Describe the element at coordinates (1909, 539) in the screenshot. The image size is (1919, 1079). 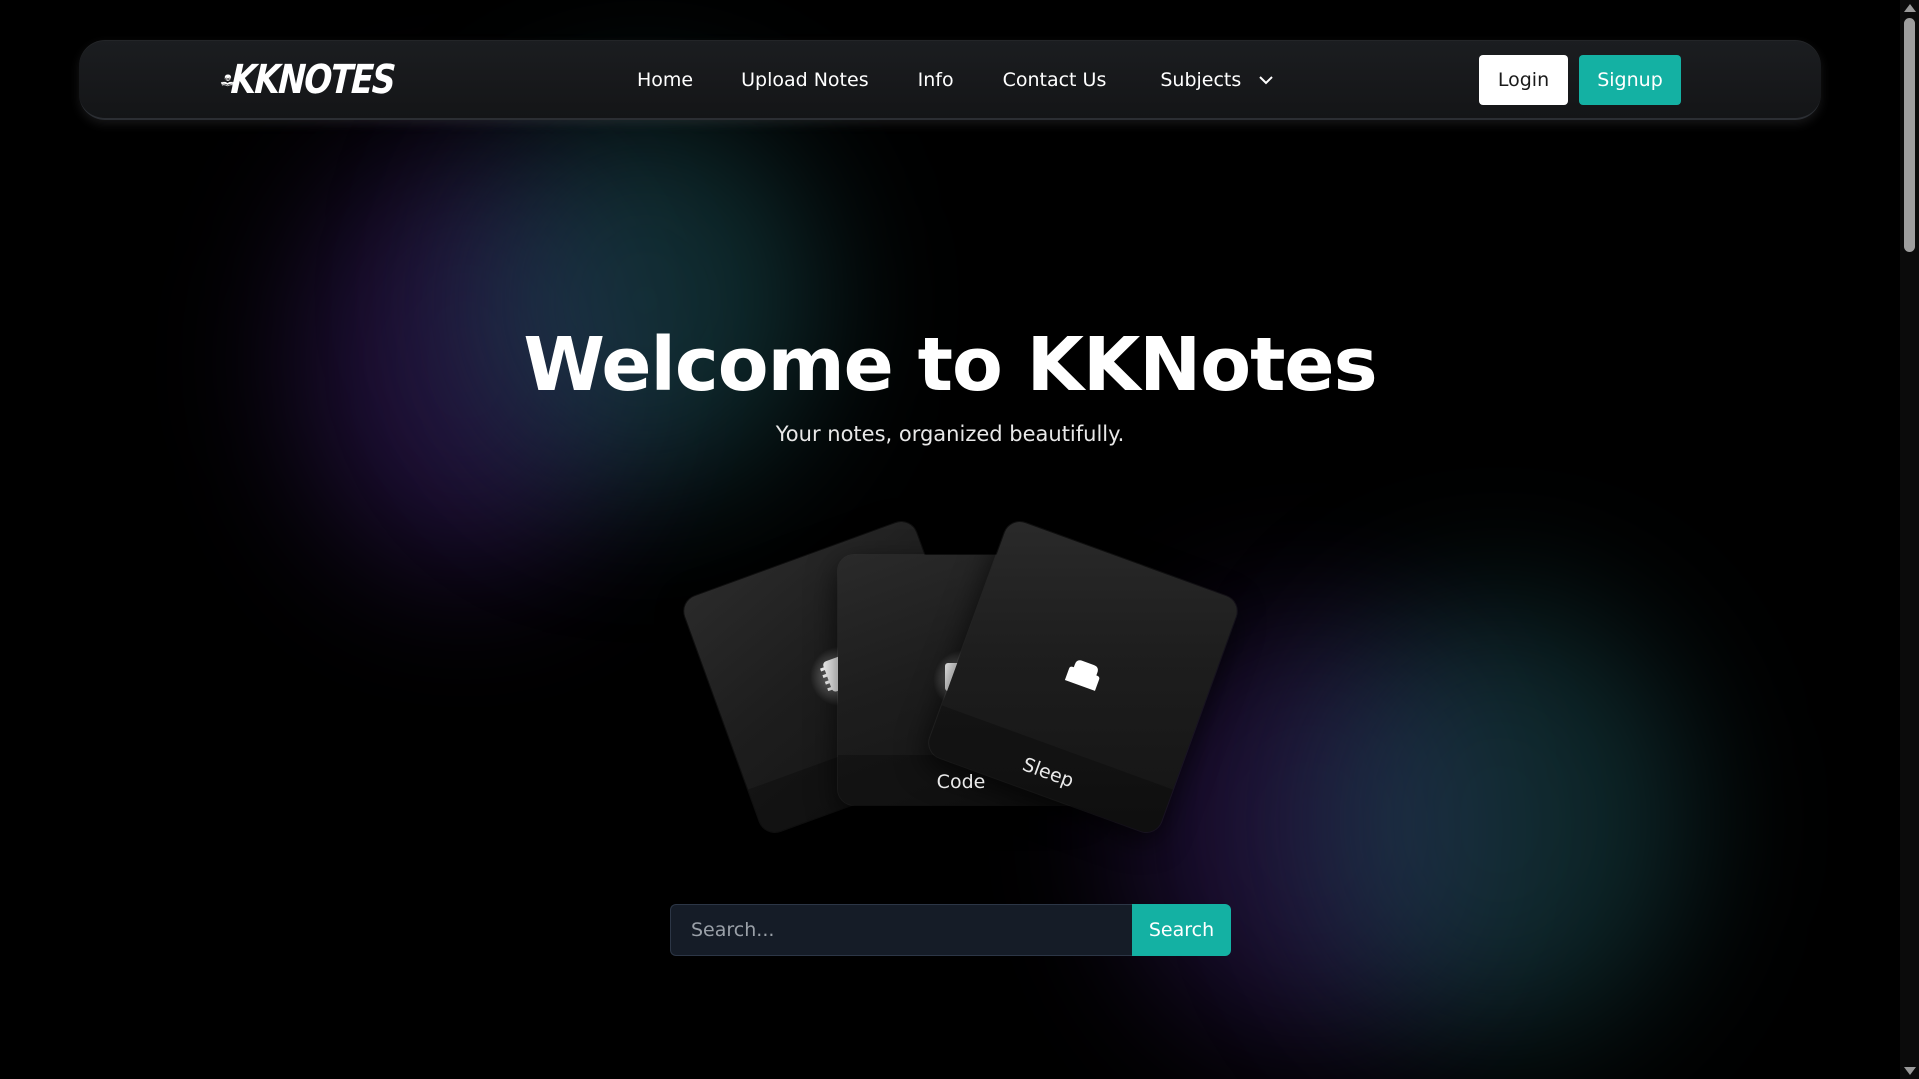
I see `scrollbar` at that location.